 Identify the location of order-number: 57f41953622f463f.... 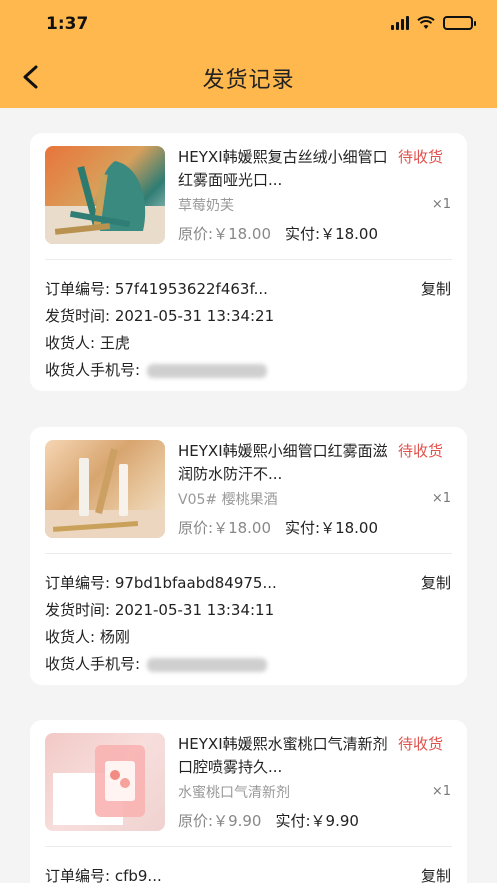
(191, 289).